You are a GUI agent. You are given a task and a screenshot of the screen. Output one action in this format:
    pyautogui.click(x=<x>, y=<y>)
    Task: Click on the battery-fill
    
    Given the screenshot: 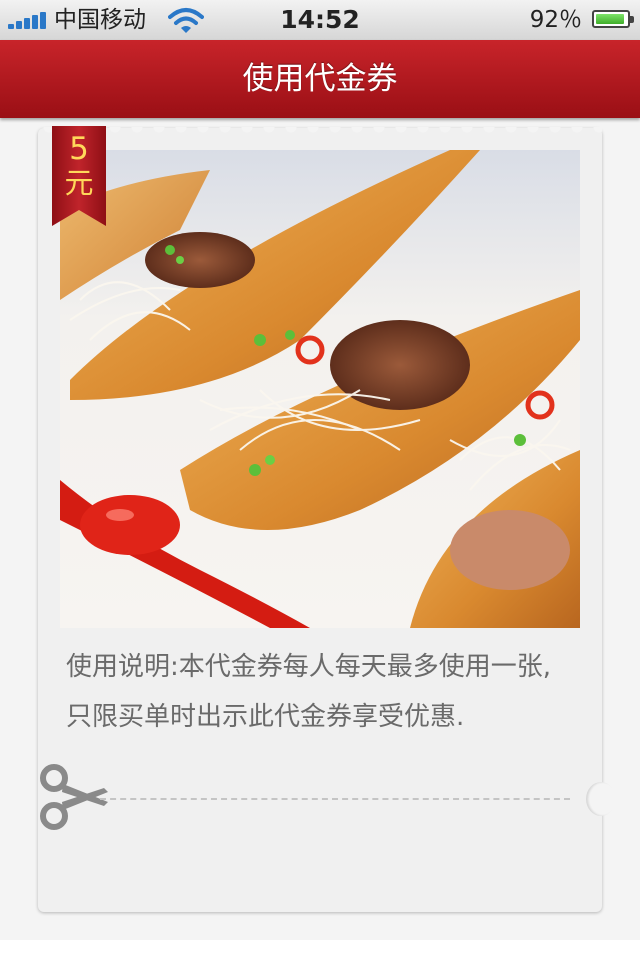 What is the action you would take?
    pyautogui.click(x=610, y=19)
    